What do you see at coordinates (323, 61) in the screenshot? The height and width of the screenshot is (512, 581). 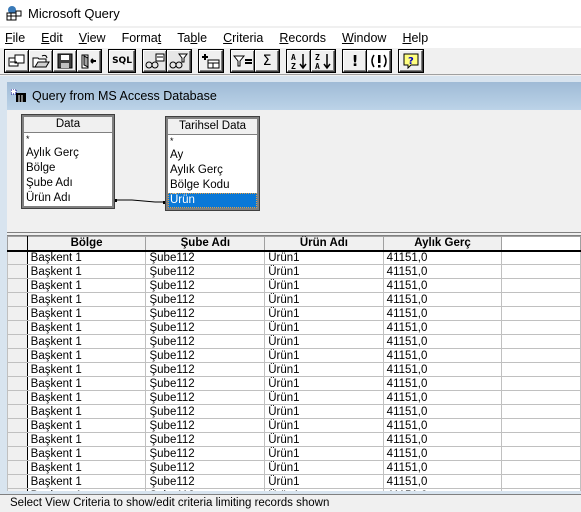 I see `sort-descending-button: ZA` at bounding box center [323, 61].